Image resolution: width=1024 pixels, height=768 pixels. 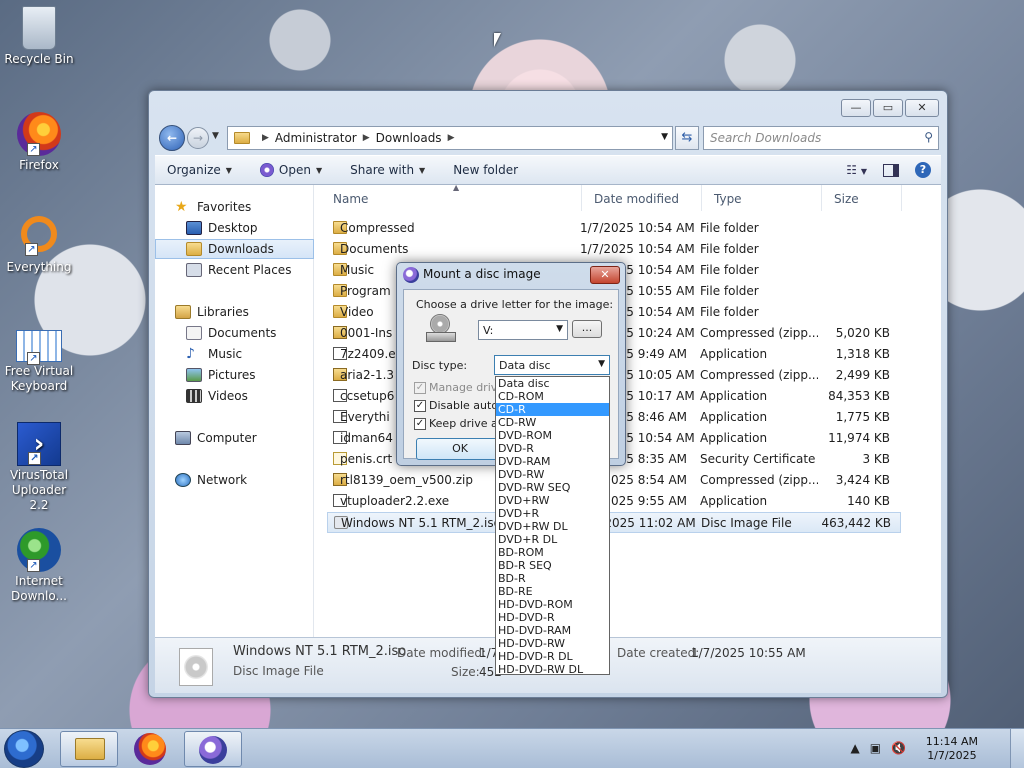 What do you see at coordinates (39, 467) in the screenshot?
I see `desktop-icon-virustotal: › ↗ VirusTotal Uploader 2.2` at bounding box center [39, 467].